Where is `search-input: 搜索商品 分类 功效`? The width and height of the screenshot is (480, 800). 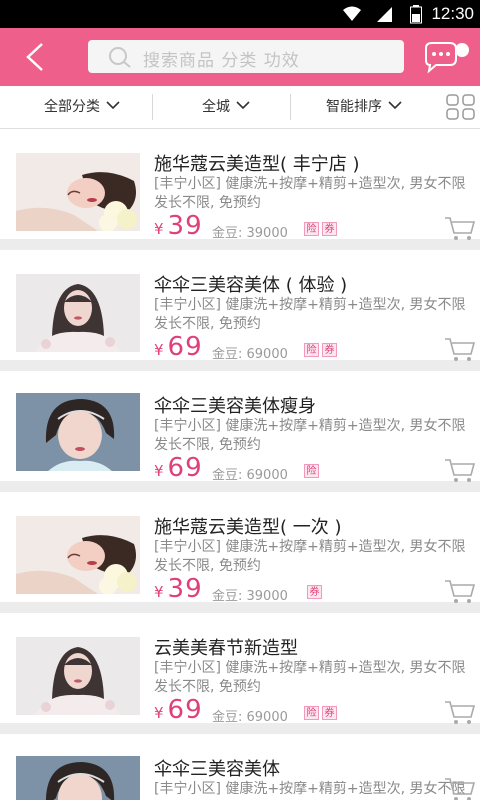 search-input: 搜索商品 分类 功效 is located at coordinates (246, 56).